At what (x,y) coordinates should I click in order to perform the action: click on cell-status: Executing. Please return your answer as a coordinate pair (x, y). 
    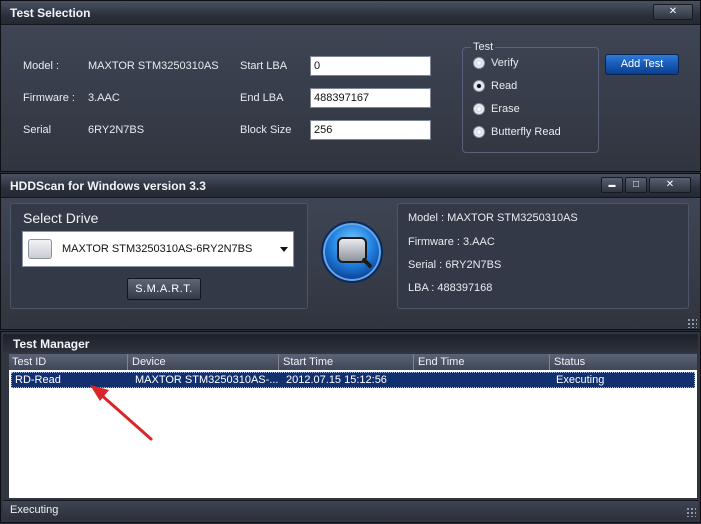
    Looking at the image, I should click on (580, 380).